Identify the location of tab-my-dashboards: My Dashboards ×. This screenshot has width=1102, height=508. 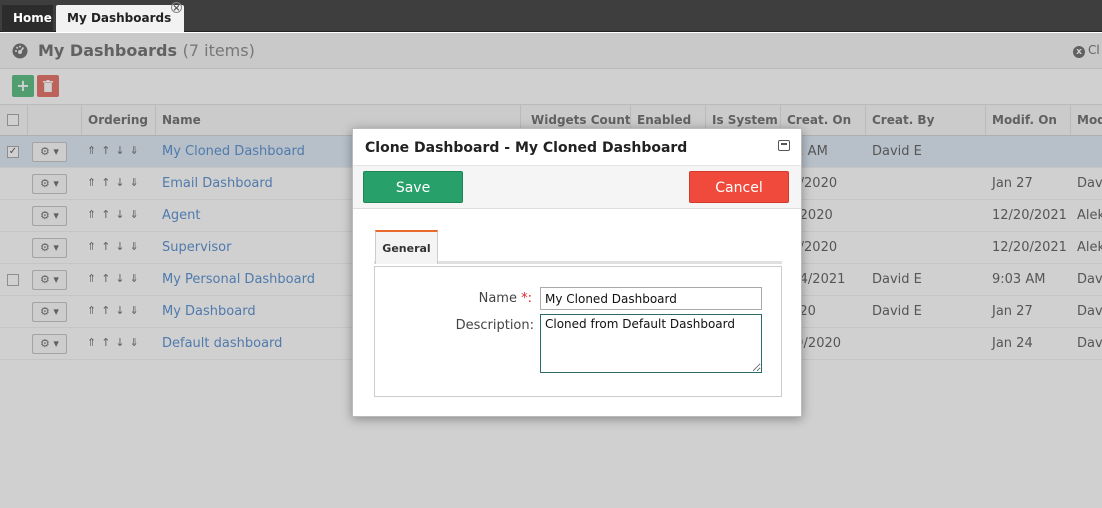
(120, 17).